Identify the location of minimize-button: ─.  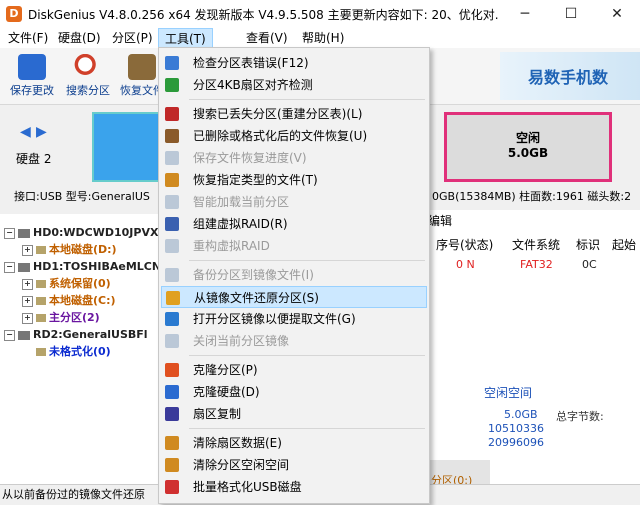
(525, 14).